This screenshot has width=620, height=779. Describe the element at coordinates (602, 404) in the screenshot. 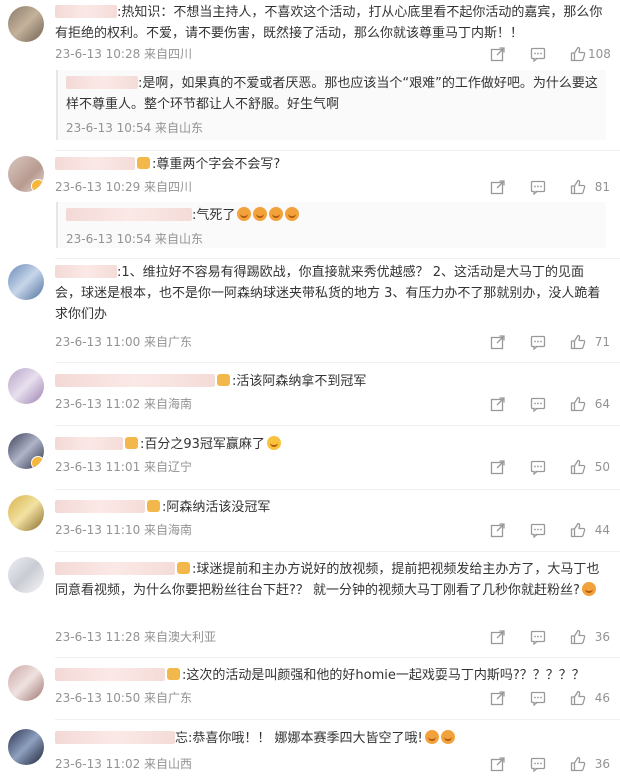

I see `like-count: 64` at that location.